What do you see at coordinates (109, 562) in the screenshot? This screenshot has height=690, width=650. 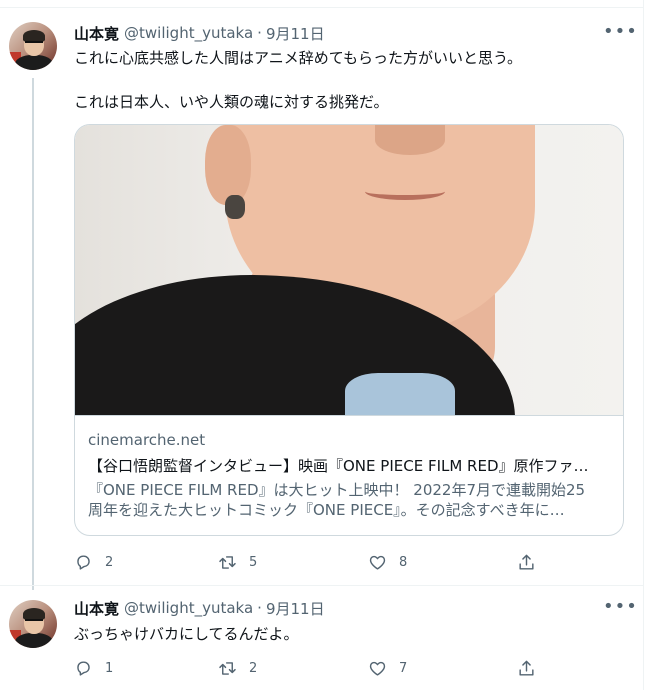 I see `reply-count: 2` at bounding box center [109, 562].